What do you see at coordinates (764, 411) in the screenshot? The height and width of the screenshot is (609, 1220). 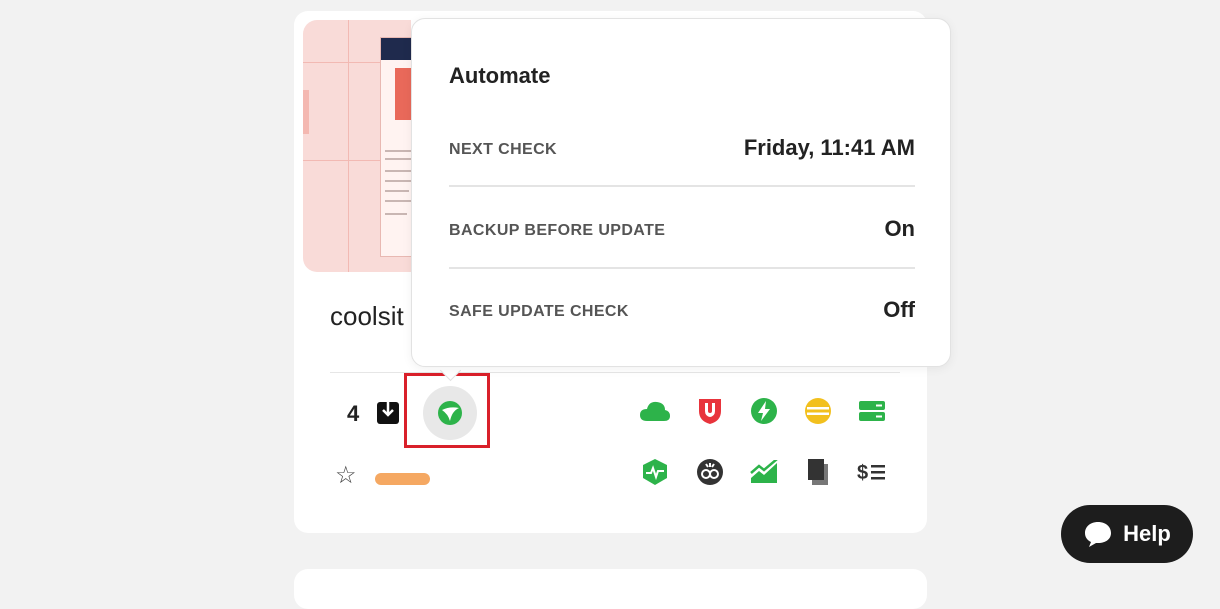 I see `lightning-icon` at bounding box center [764, 411].